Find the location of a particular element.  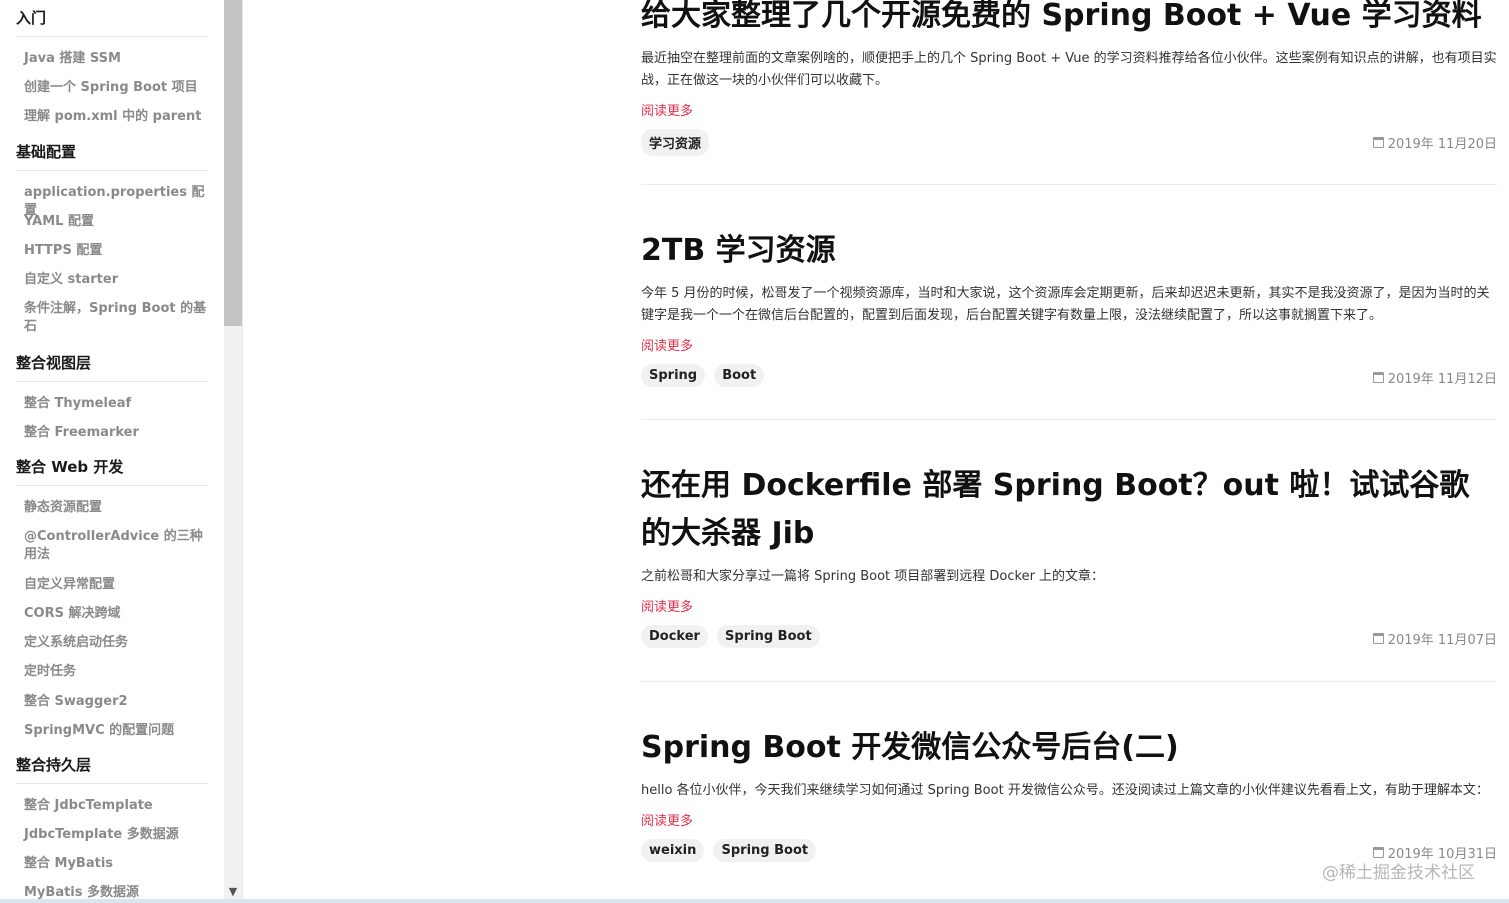

article-date: 2019年 11月20日 is located at coordinates (1434, 142).